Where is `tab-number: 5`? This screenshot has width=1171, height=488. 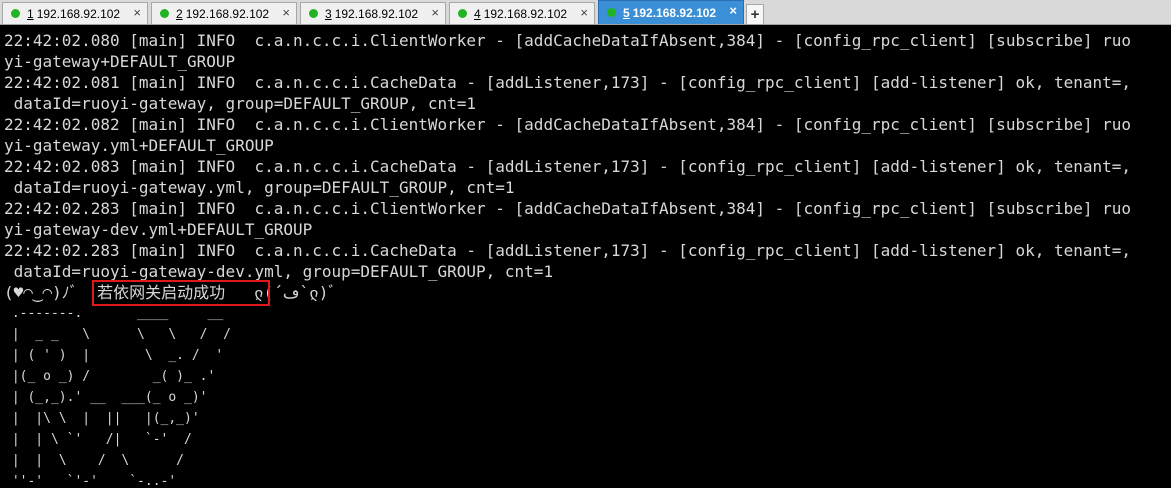 tab-number: 5 is located at coordinates (626, 12).